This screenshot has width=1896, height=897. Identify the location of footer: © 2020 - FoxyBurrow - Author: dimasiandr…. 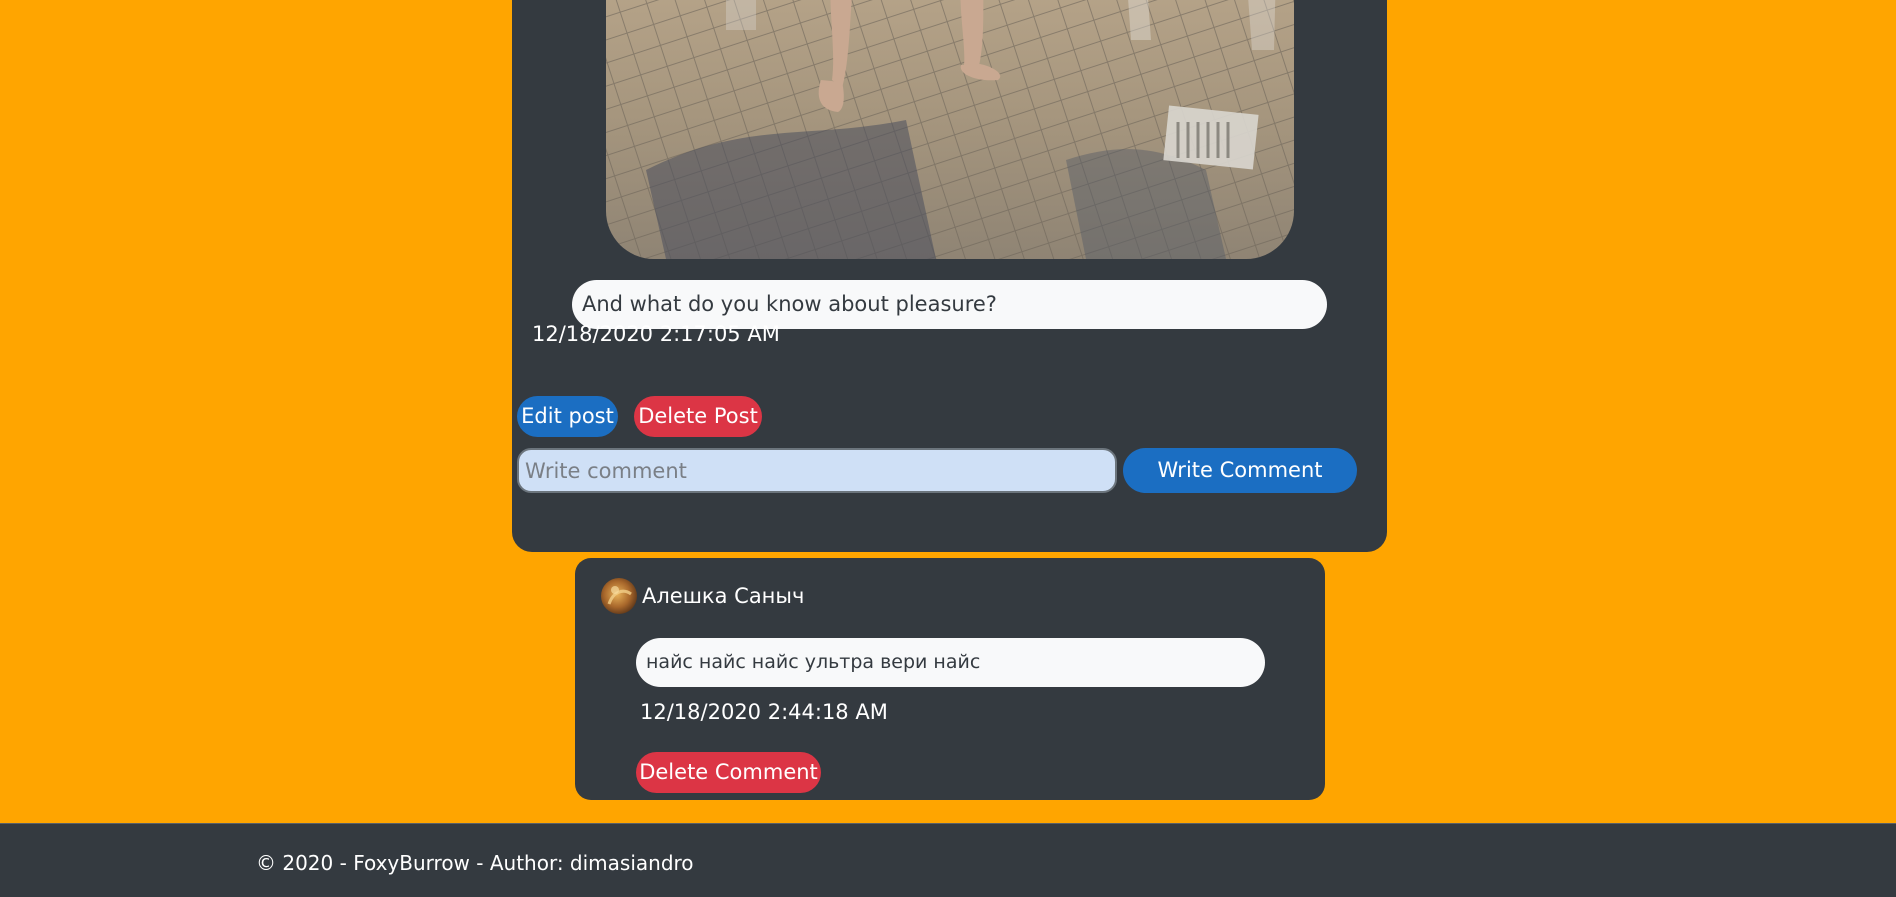
(948, 860).